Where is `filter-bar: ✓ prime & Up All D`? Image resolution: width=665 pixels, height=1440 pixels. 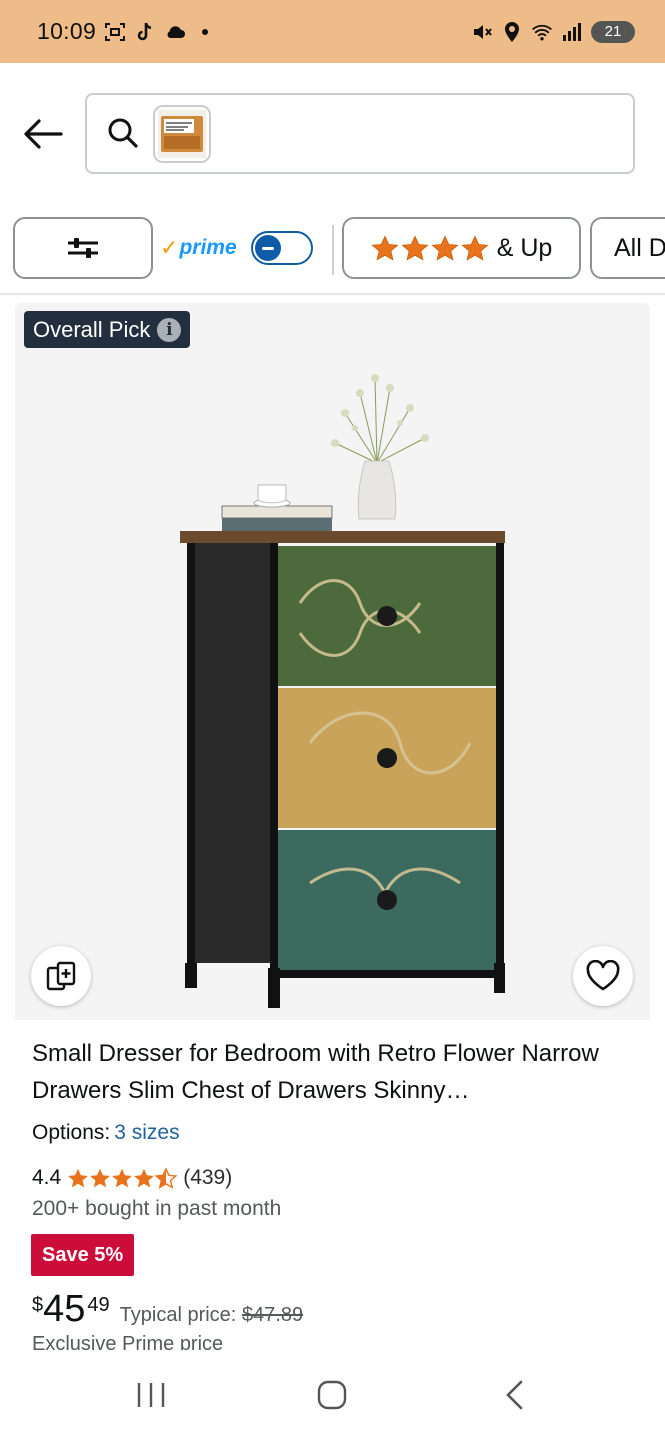
filter-bar: ✓ prime & Up All D is located at coordinates (332, 249).